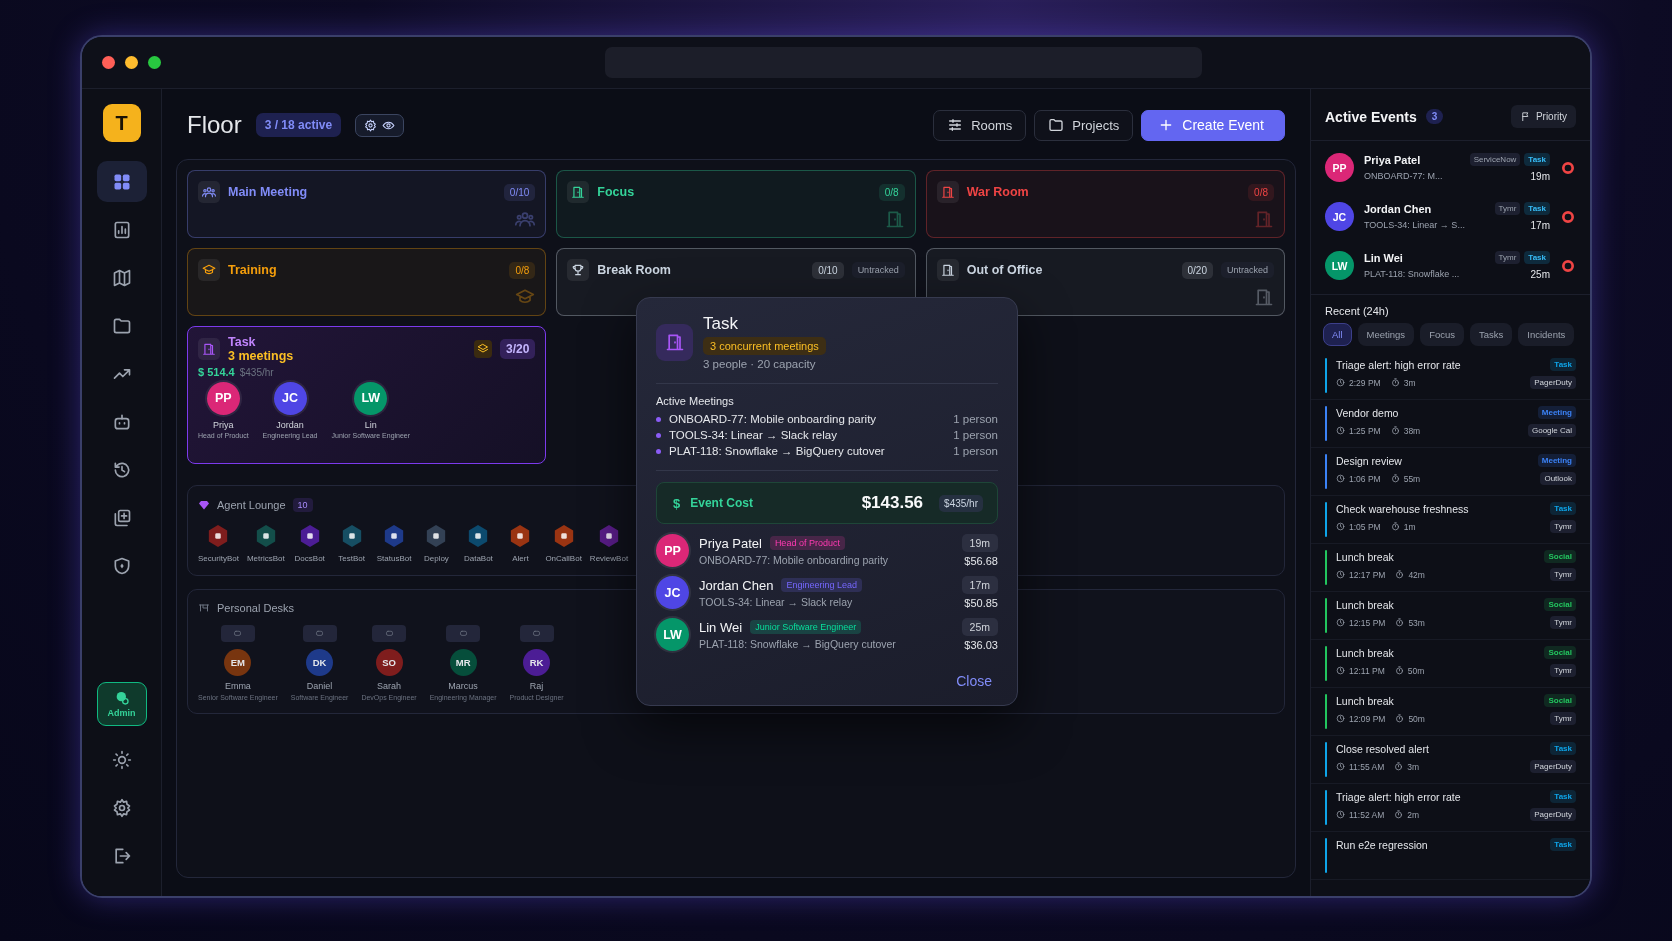 This screenshot has height=941, width=1672. I want to click on recent-event-row: Close resolved alert Task 11:55 AM 3m PagerDuty, so click(1450, 760).